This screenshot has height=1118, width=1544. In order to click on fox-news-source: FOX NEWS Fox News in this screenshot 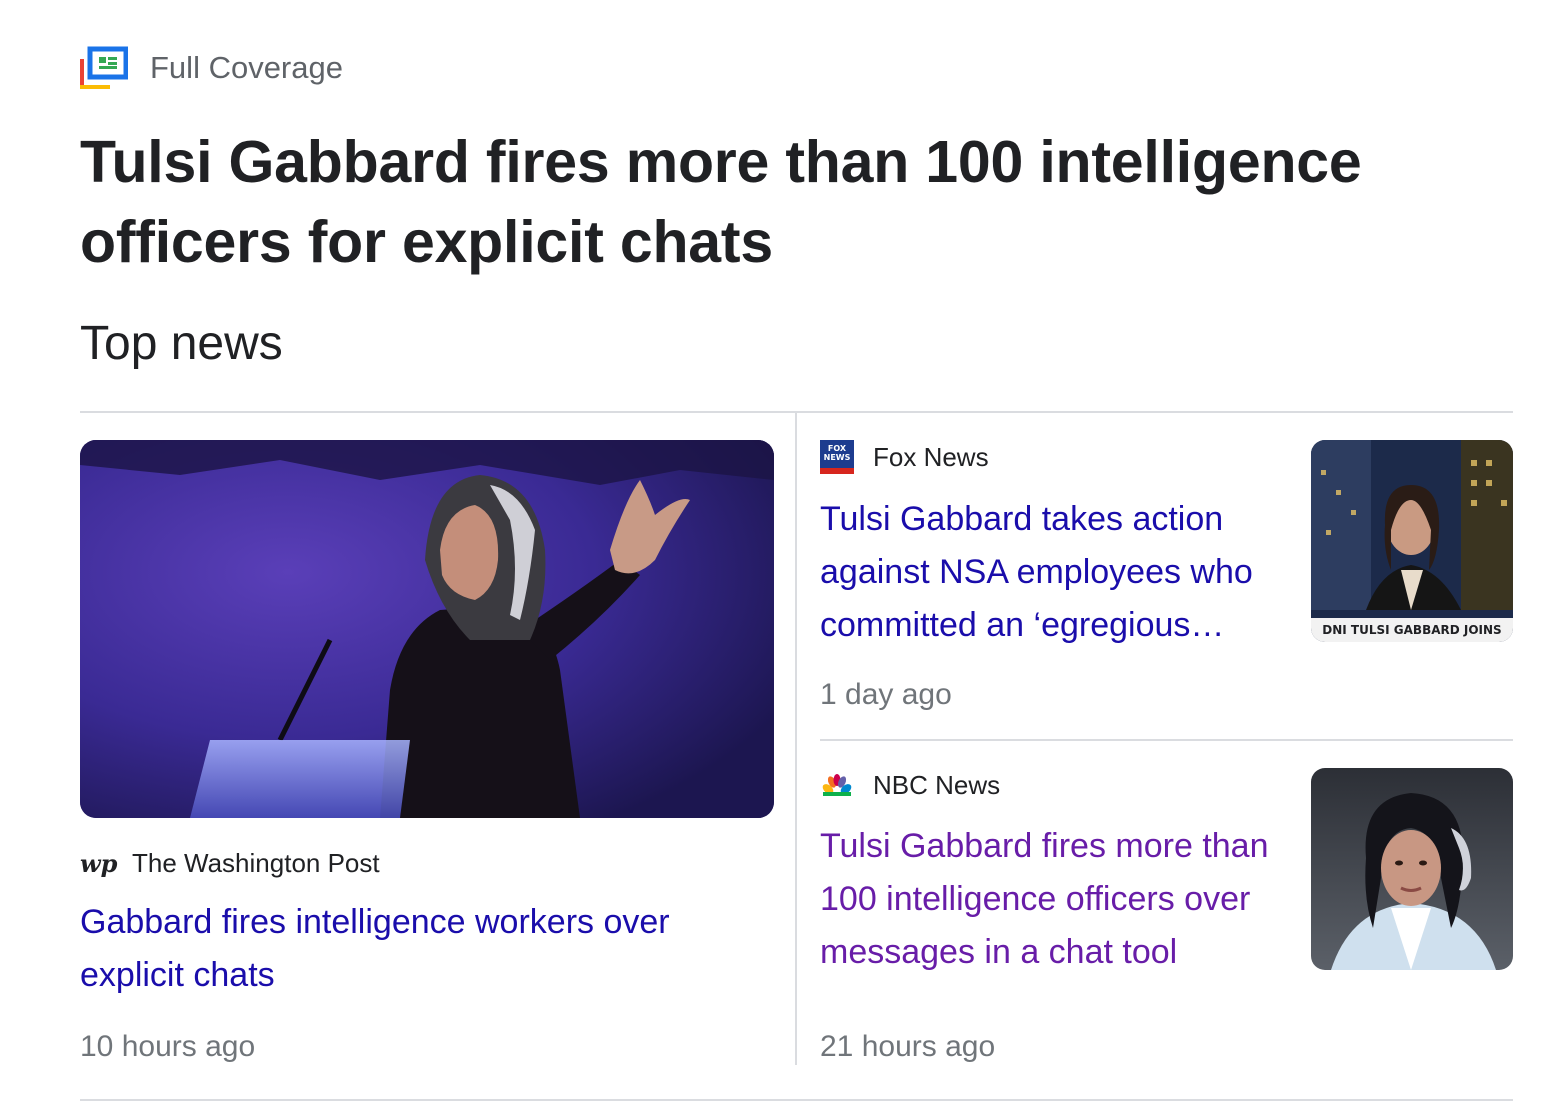, I will do `click(904, 457)`.